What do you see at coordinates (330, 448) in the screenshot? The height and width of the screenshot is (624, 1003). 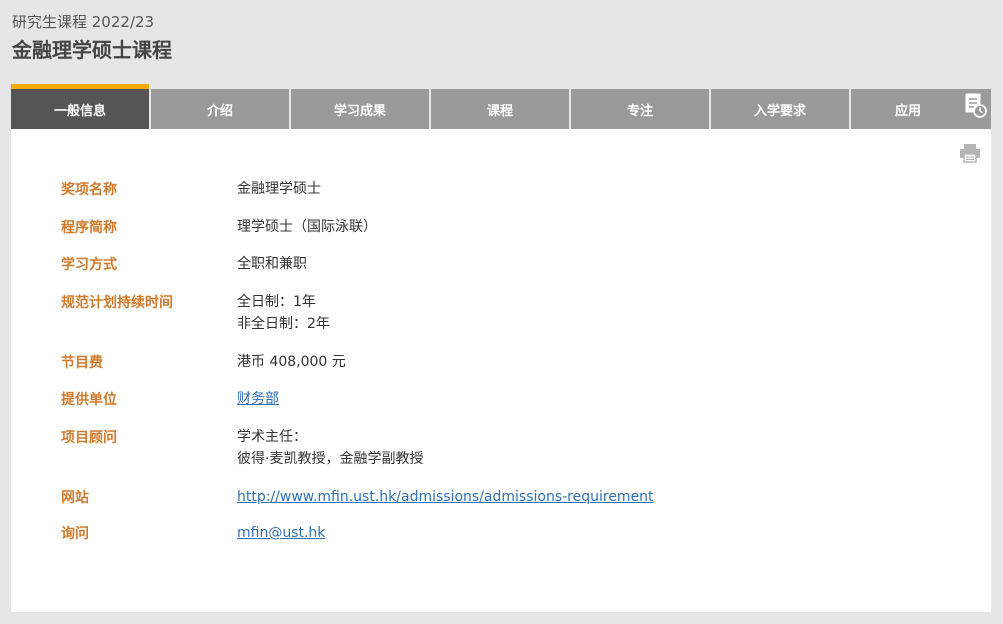 I see `advisor-value: 学术主任： 彼得·麦凯教授，金融学副教授` at bounding box center [330, 448].